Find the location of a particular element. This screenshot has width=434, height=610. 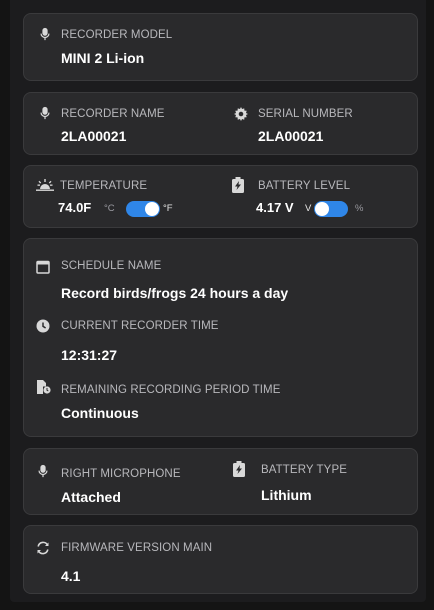

schedule-name-value: Record birds/frogs 24 hours a day is located at coordinates (175, 293).